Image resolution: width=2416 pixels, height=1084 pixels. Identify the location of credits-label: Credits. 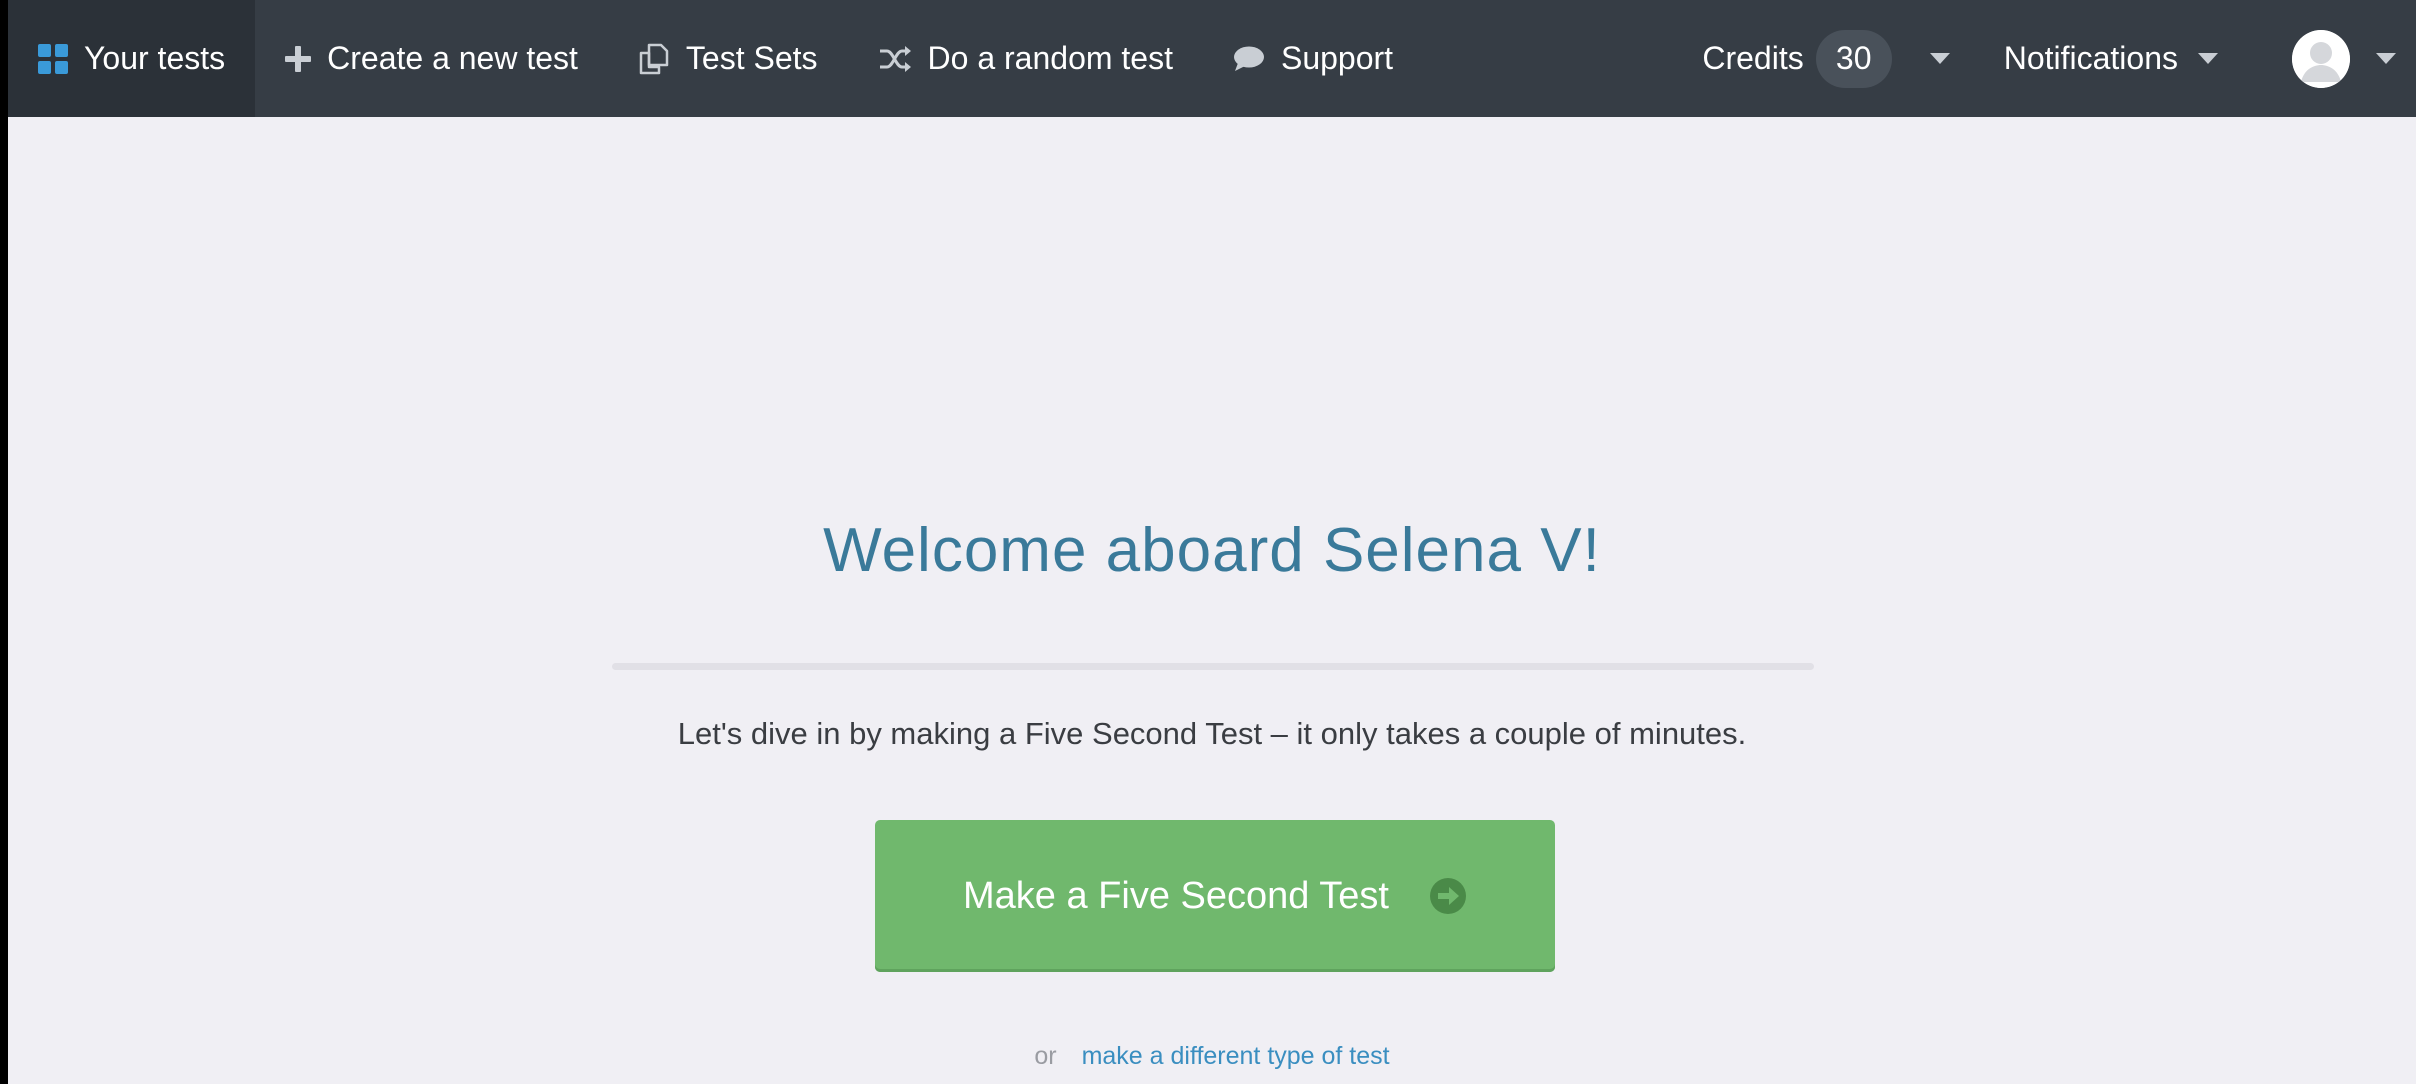
(1753, 58).